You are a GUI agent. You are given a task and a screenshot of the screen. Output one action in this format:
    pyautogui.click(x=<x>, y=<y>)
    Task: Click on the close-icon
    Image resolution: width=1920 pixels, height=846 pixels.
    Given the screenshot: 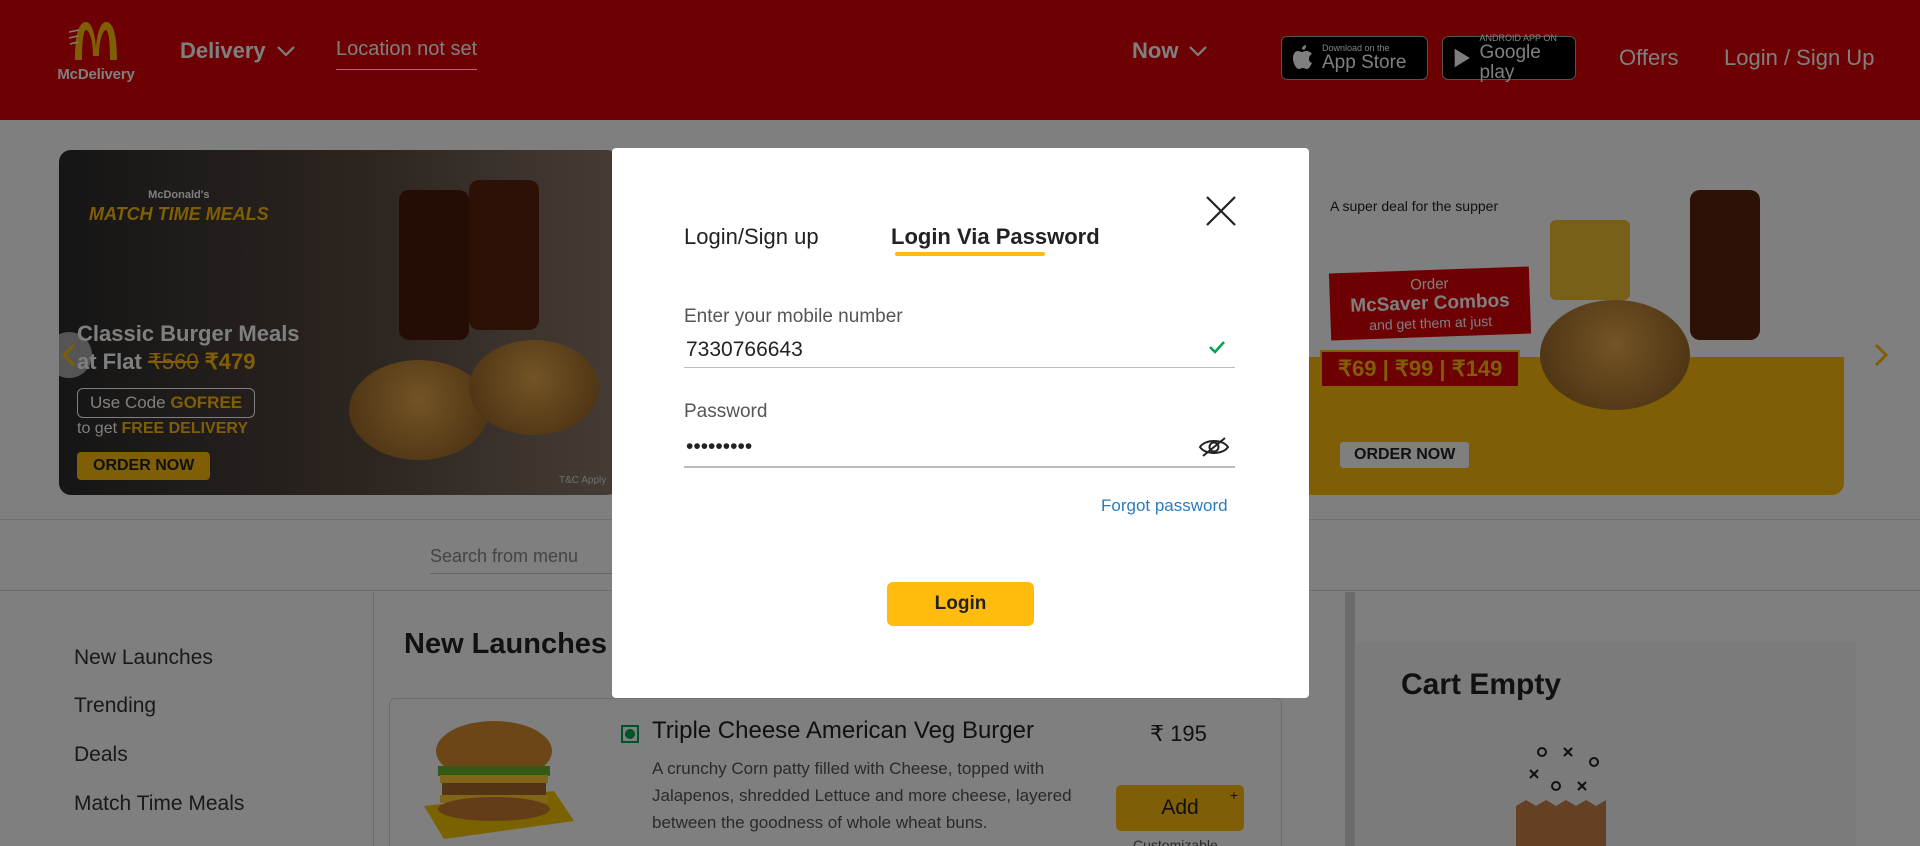 What is the action you would take?
    pyautogui.click(x=1221, y=211)
    